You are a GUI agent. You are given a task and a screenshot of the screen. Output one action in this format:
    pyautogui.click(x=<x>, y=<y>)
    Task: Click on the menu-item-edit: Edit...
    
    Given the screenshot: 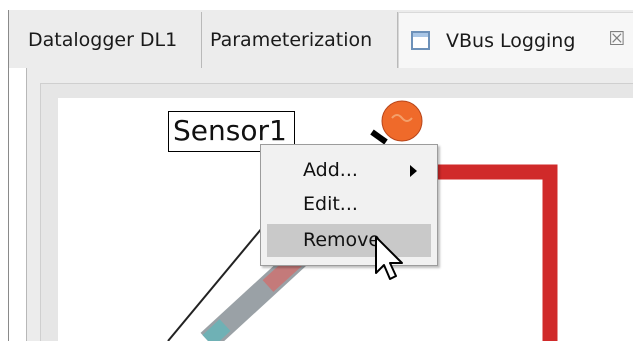 What is the action you would take?
    pyautogui.click(x=349, y=204)
    